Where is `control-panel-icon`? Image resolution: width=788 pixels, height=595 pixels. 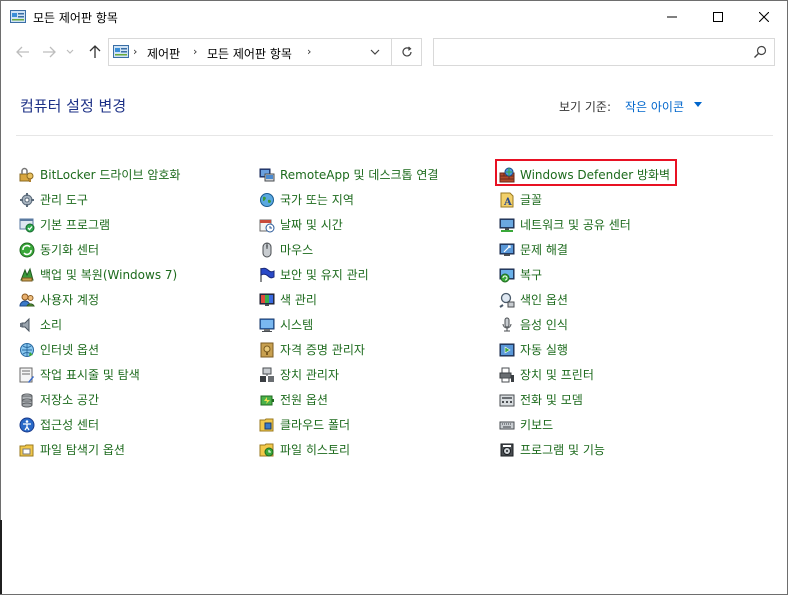 control-panel-icon is located at coordinates (121, 51).